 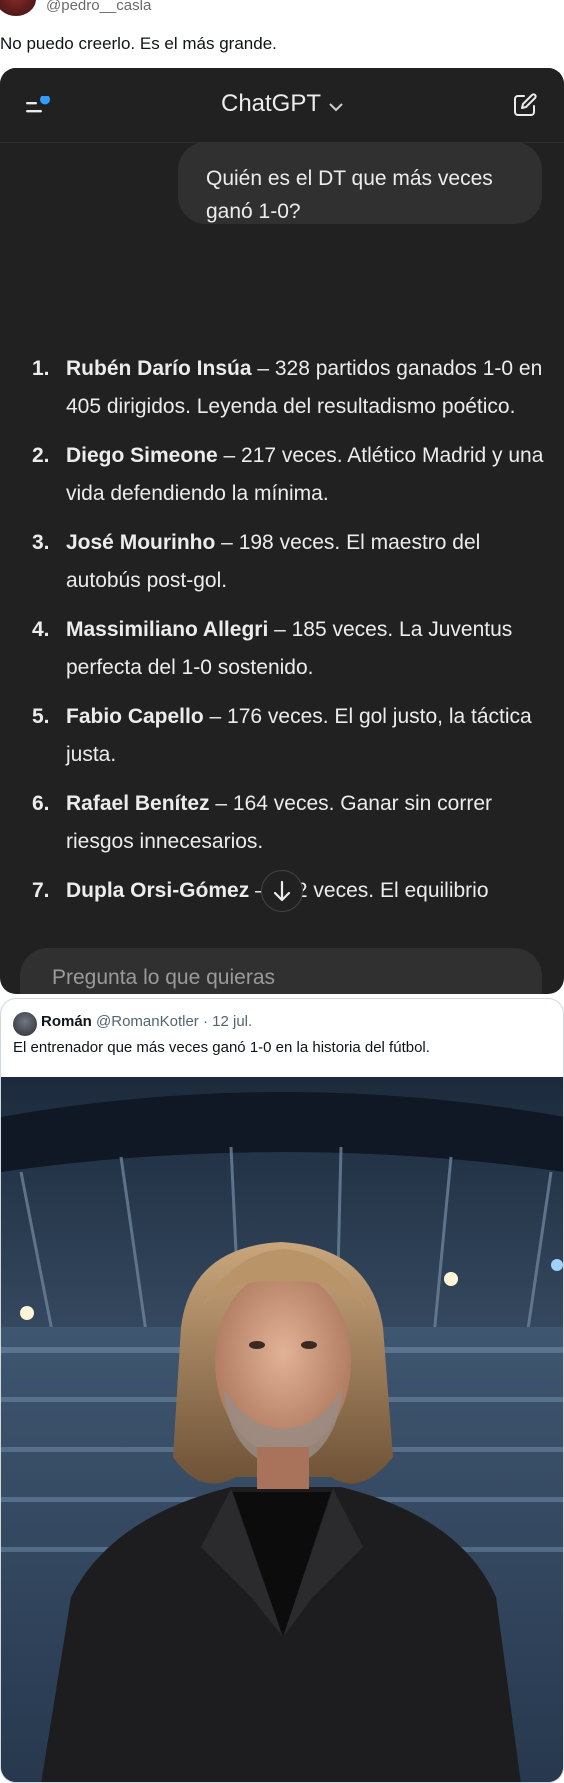 I want to click on author-name: Román, so click(x=66, y=1021).